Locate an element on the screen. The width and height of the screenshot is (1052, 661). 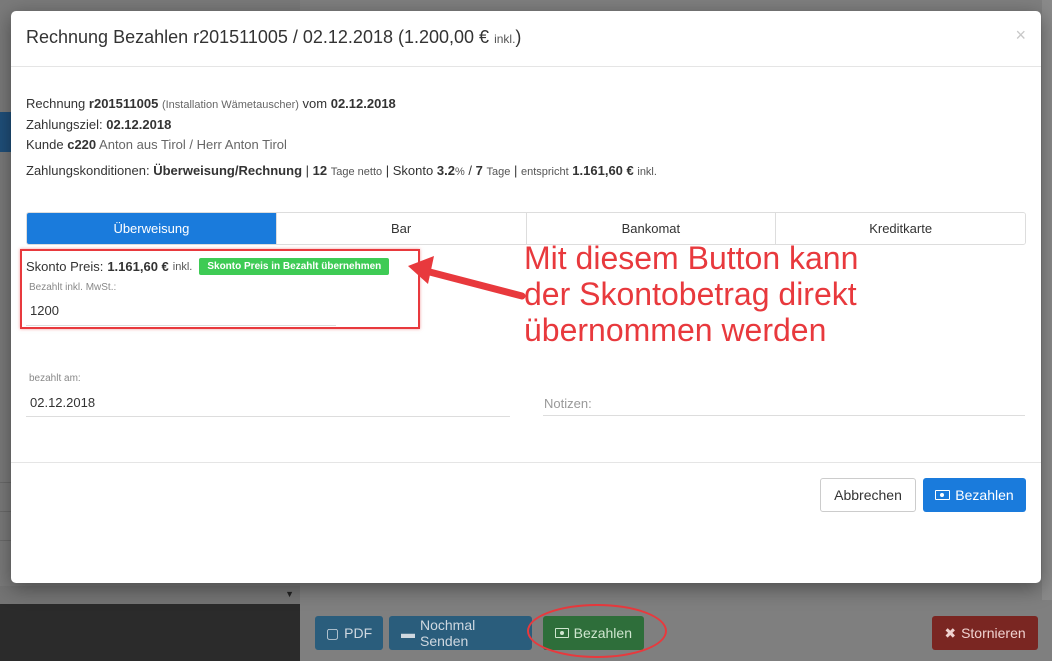
background-select: ▼ is located at coordinates (150, 595).